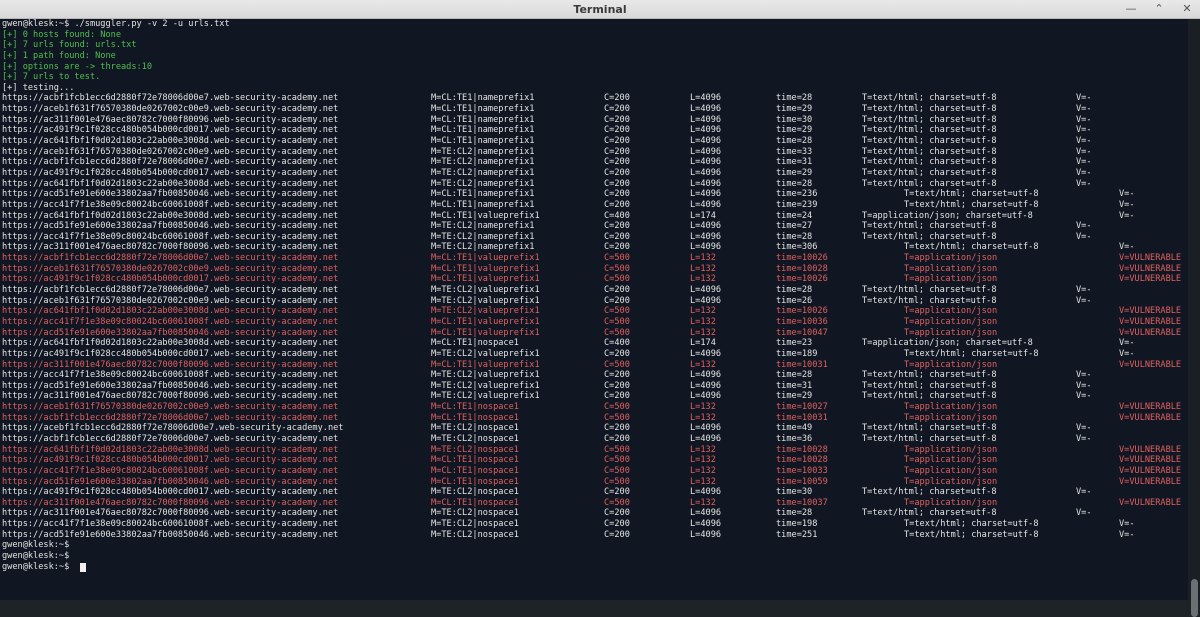  I want to click on info-text: [+] 0 hosts found: None, so click(61, 34).